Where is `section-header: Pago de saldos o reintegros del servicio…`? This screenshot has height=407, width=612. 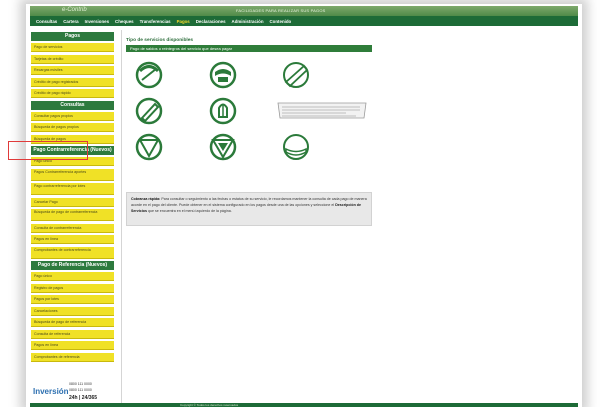 section-header: Pago de saldos o reintegros del servicio… is located at coordinates (249, 48).